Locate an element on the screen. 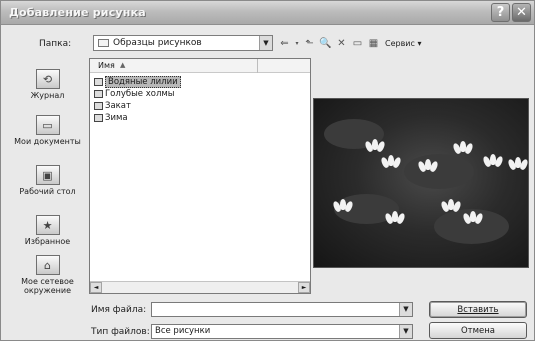  new-folder-icon: ▭ is located at coordinates (357, 43).